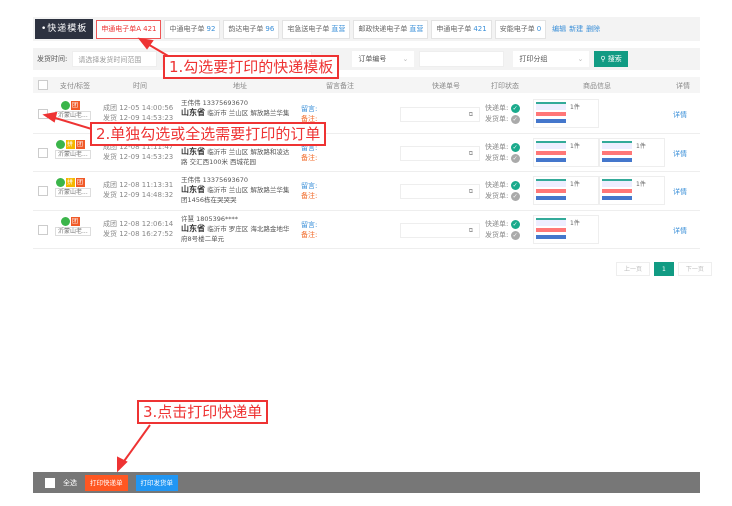 This screenshot has width=732, height=506. I want to click on annotation-step2: 2.单独勾选或全选需要打印的订单, so click(208, 134).